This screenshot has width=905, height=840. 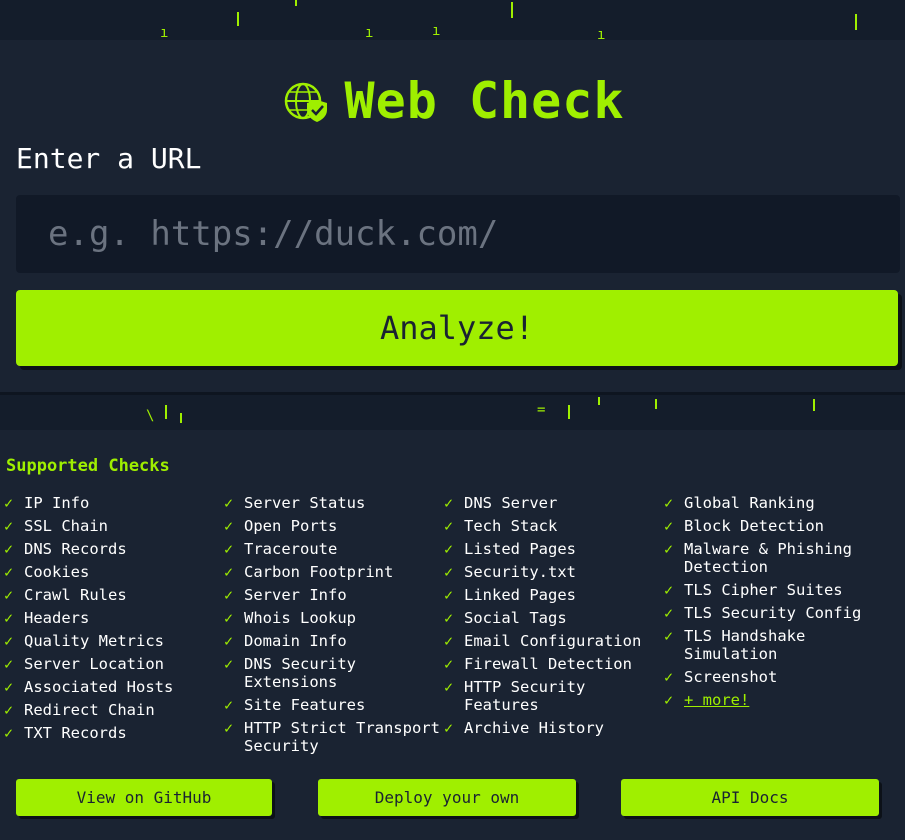 I want to click on check-item-label: Linked Pages, so click(x=520, y=595).